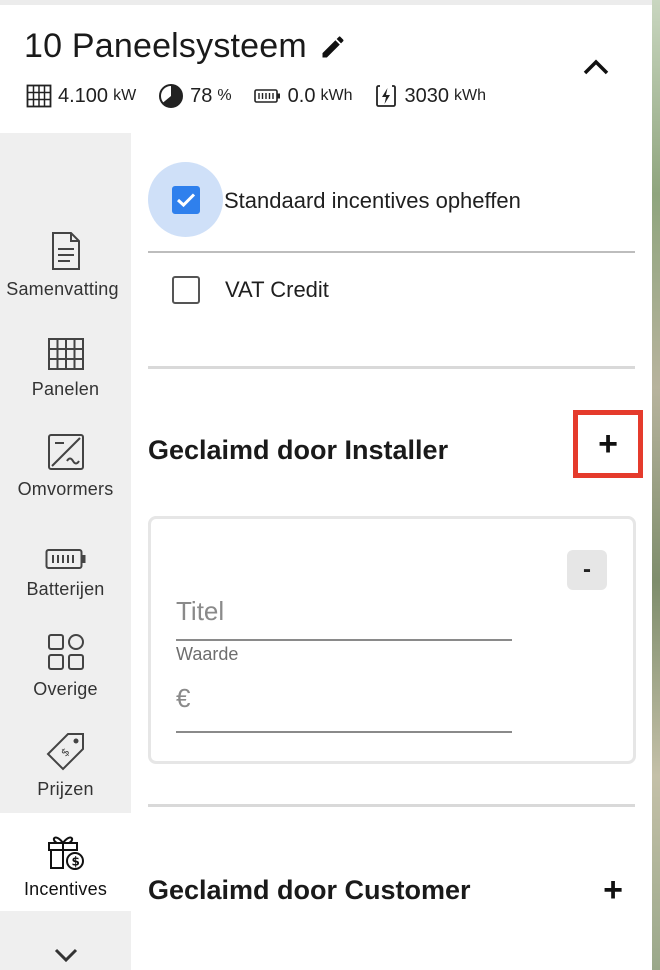  Describe the element at coordinates (469, 95) in the screenshot. I see `stat-production-unit: kWh` at that location.